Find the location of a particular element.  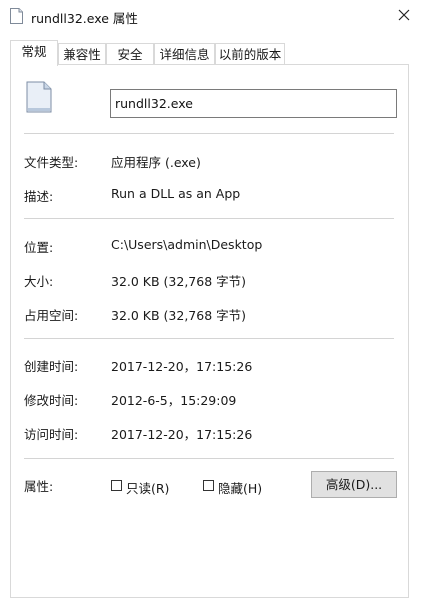

tab-previous-versions: 以前的版本 is located at coordinates (250, 53).